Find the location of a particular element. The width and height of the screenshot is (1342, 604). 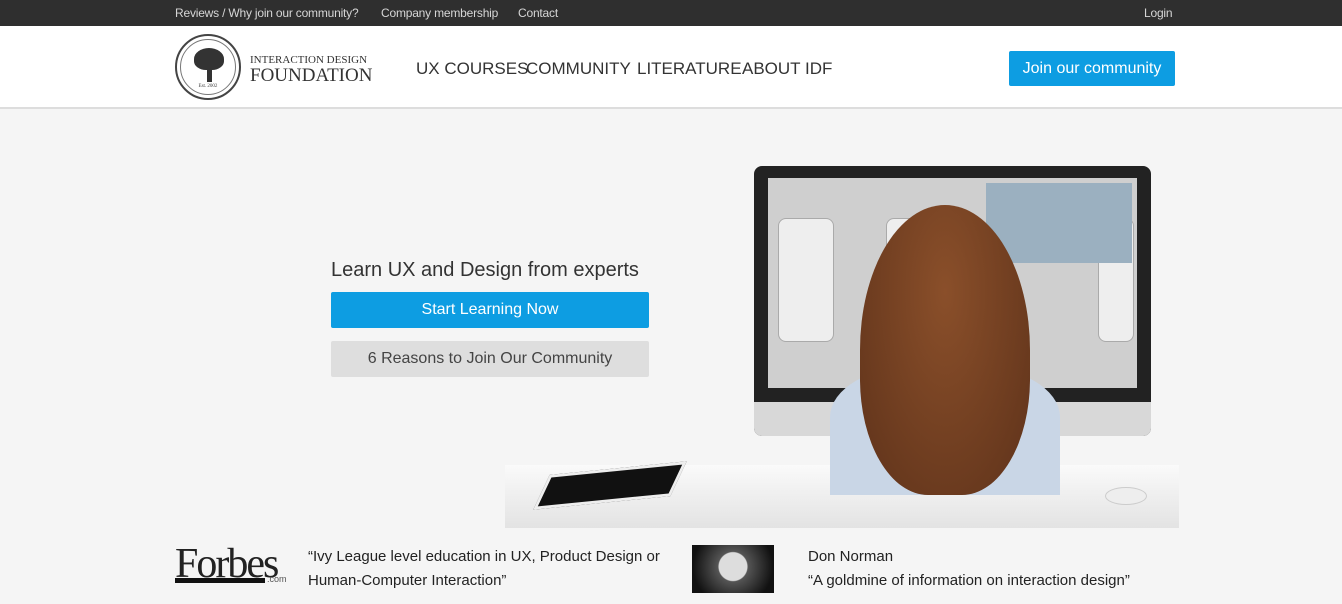

tree-trunk is located at coordinates (209, 75).